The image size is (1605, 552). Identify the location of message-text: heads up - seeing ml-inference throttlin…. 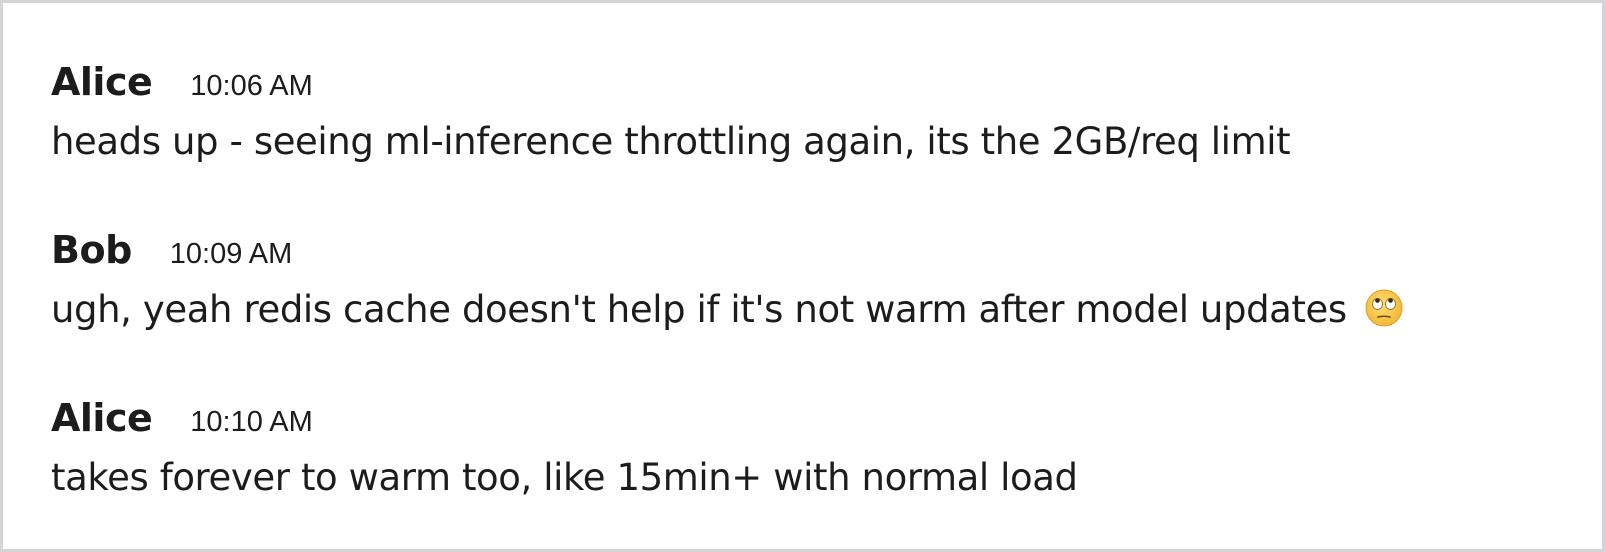
(671, 141).